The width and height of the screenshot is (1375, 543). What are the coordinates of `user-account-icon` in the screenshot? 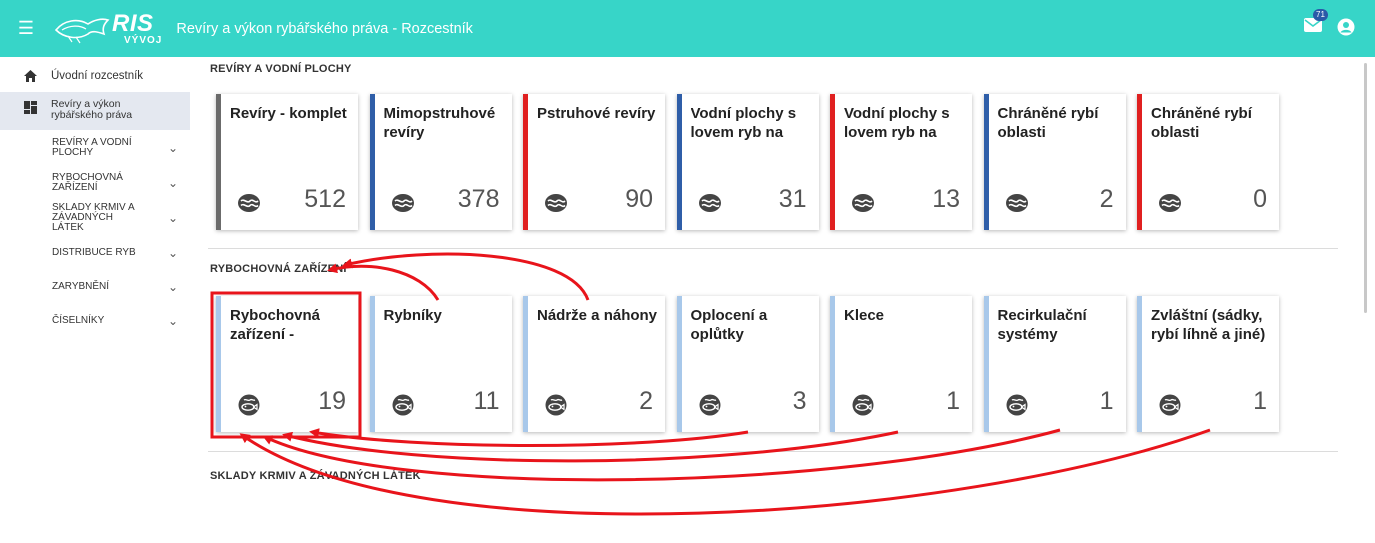 It's located at (1346, 27).